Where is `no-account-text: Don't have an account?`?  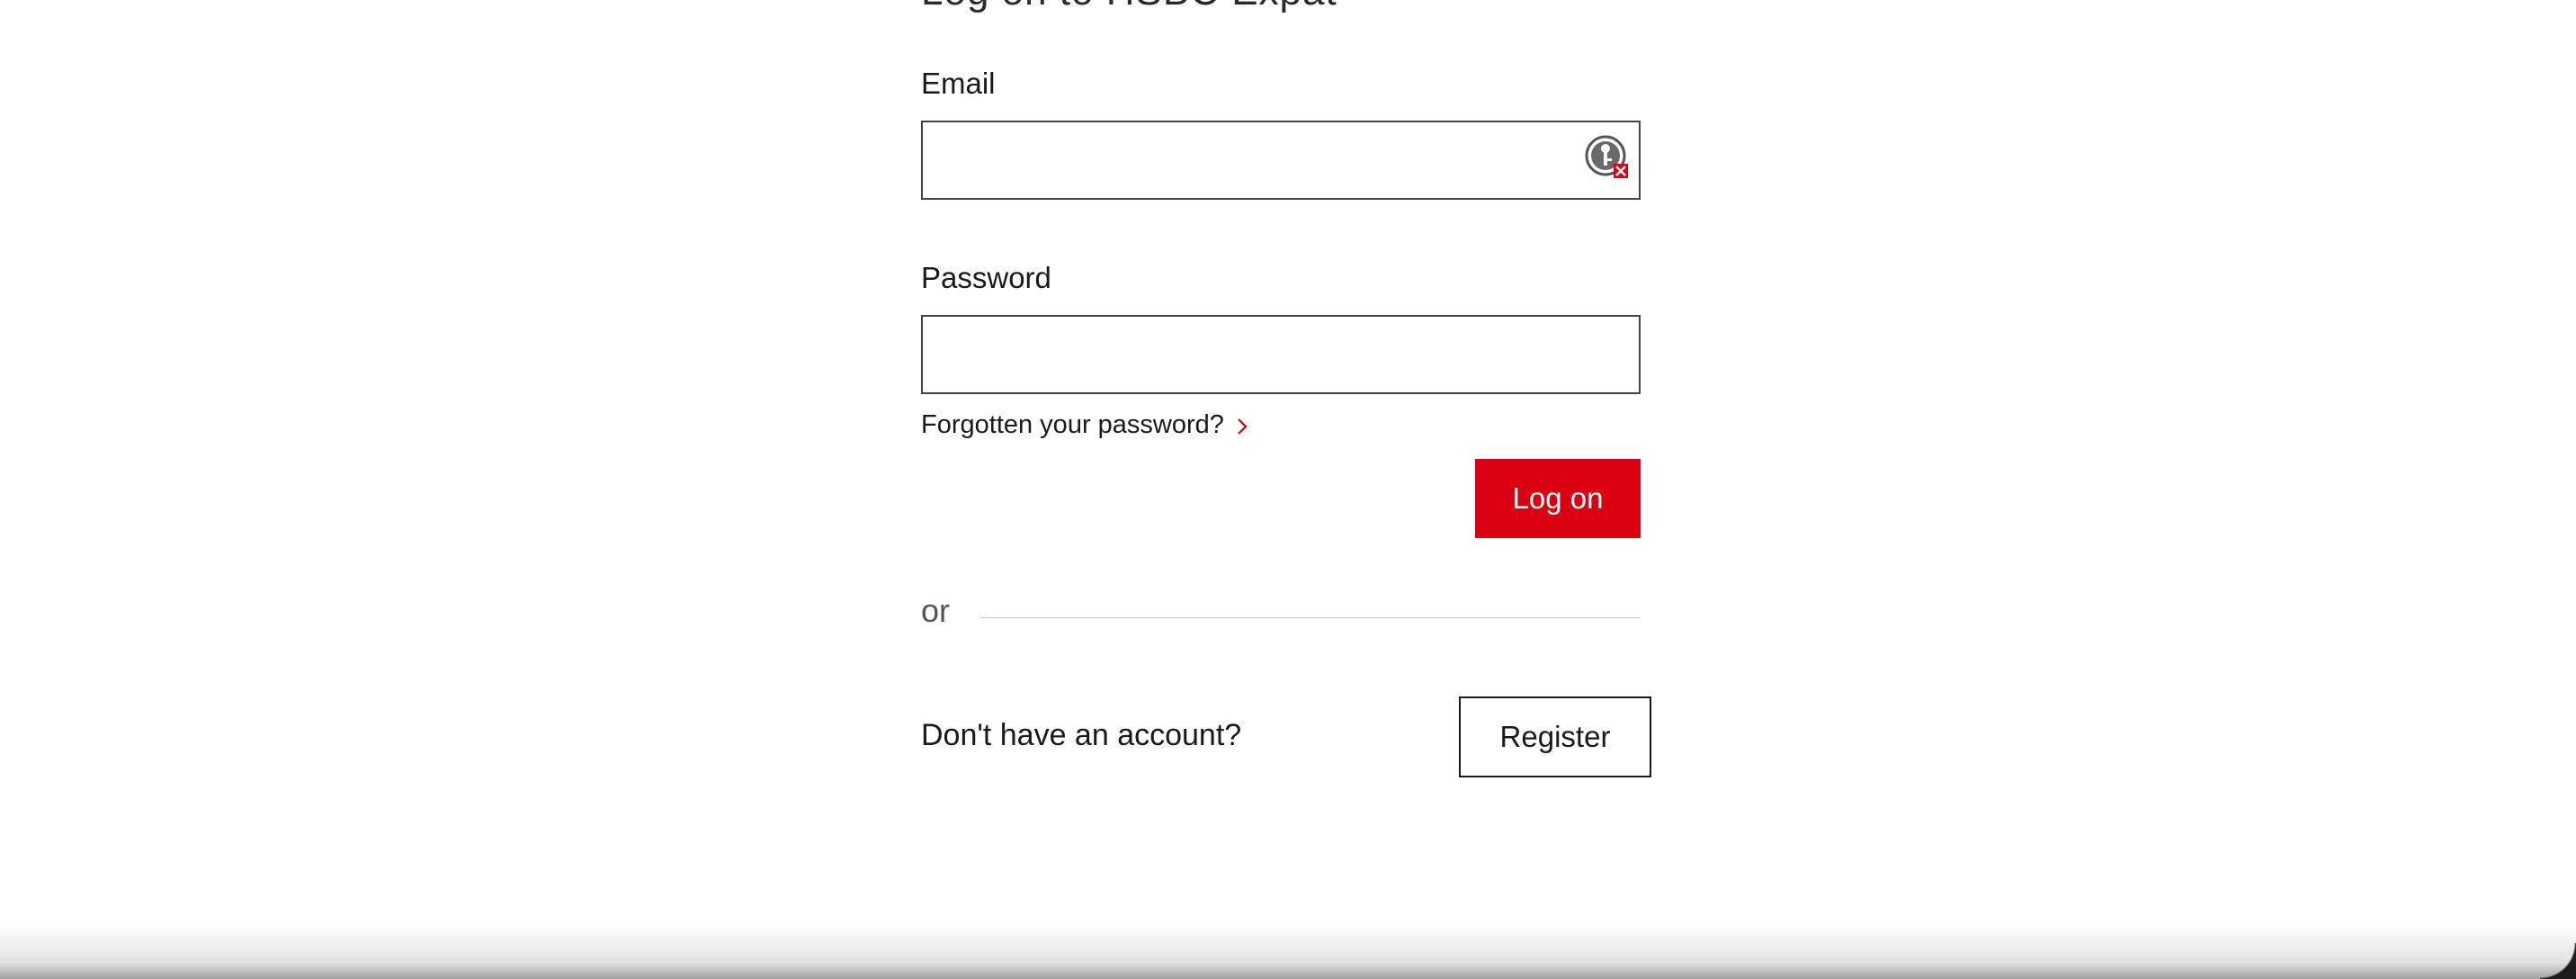
no-account-text: Don't have an account? is located at coordinates (1081, 735).